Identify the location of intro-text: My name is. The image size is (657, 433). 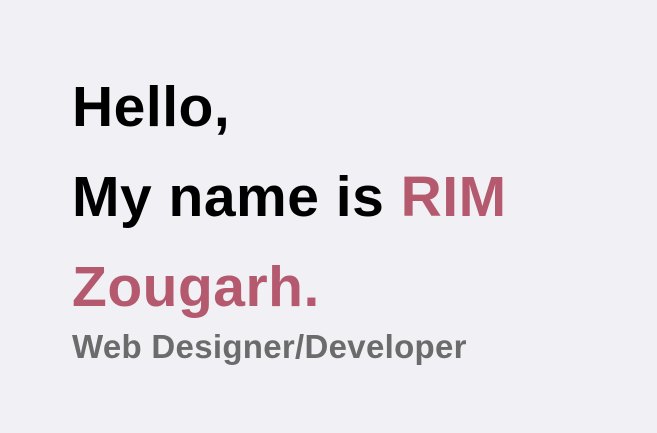
(228, 197).